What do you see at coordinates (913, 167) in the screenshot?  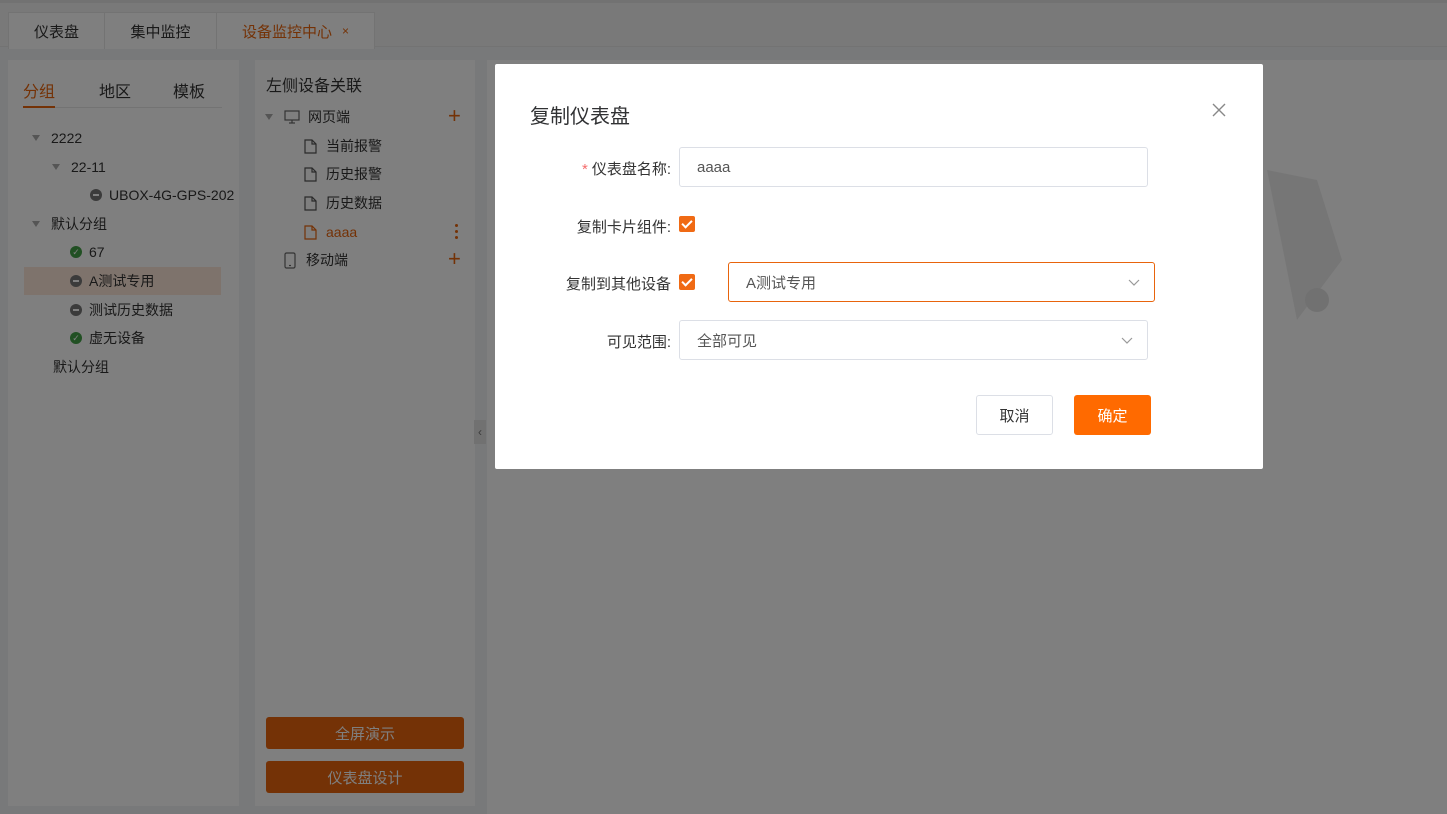 I see `dashboard-name-input: aaaa` at bounding box center [913, 167].